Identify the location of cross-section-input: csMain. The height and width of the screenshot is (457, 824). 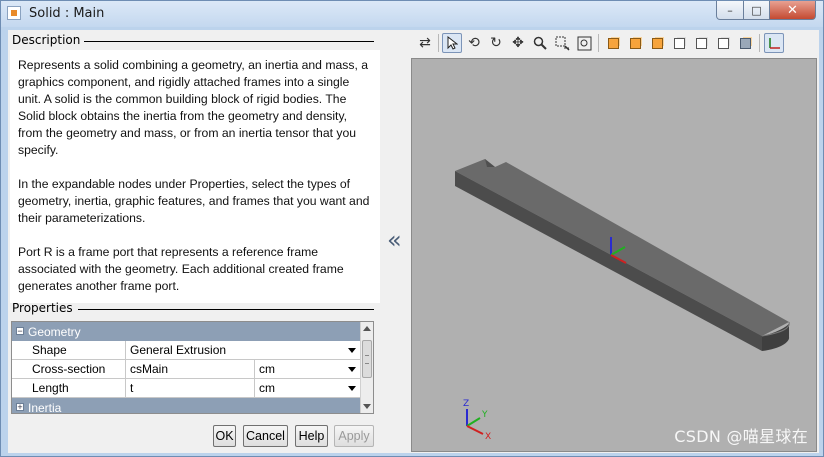
(190, 369).